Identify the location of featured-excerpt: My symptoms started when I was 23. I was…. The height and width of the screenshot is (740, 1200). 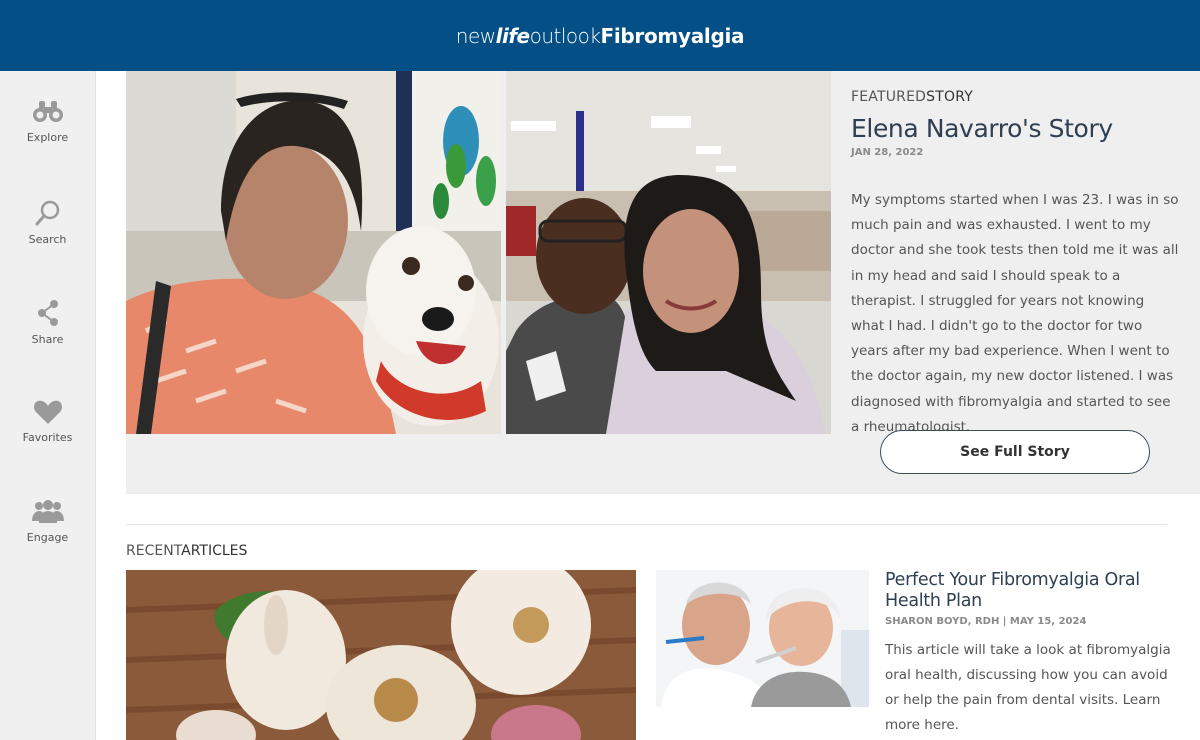
(1015, 313).